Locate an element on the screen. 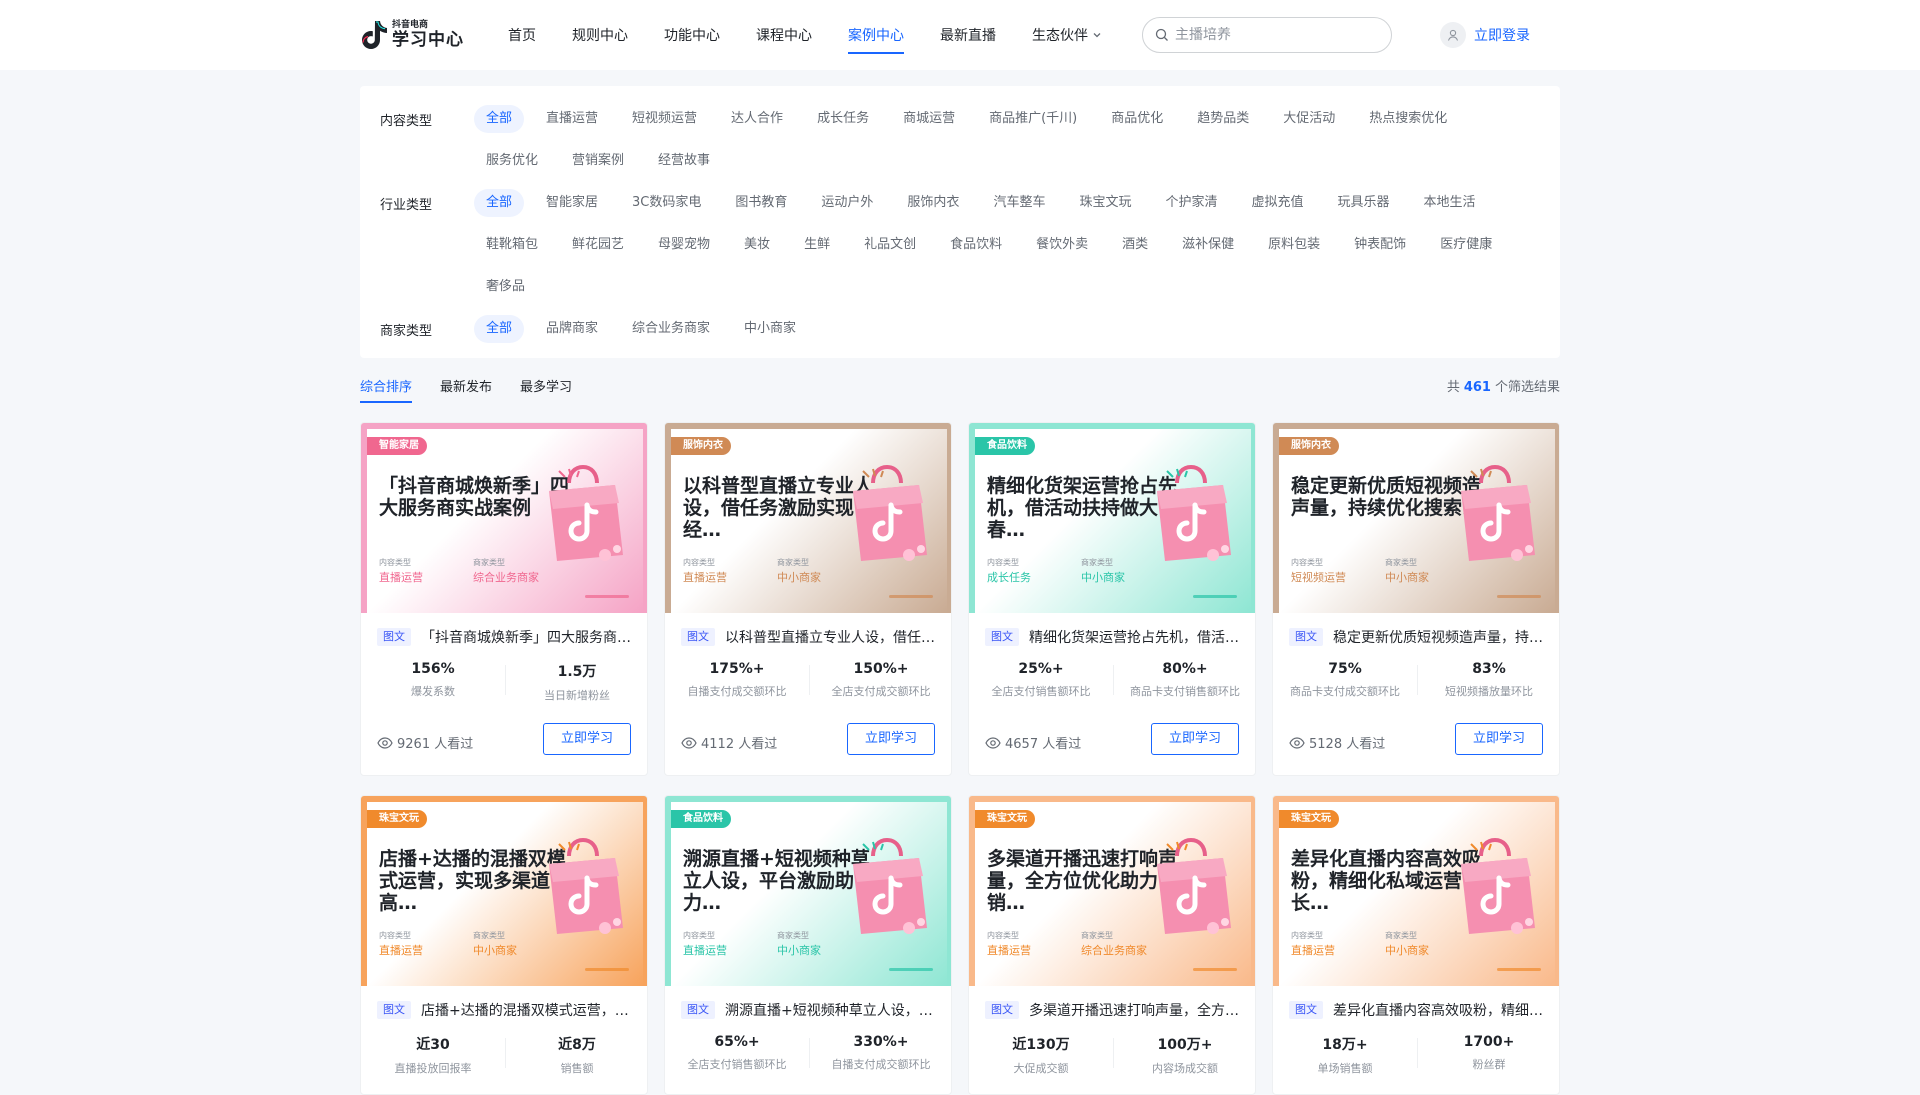  nav-rules-center: 规则中心 is located at coordinates (600, 35).